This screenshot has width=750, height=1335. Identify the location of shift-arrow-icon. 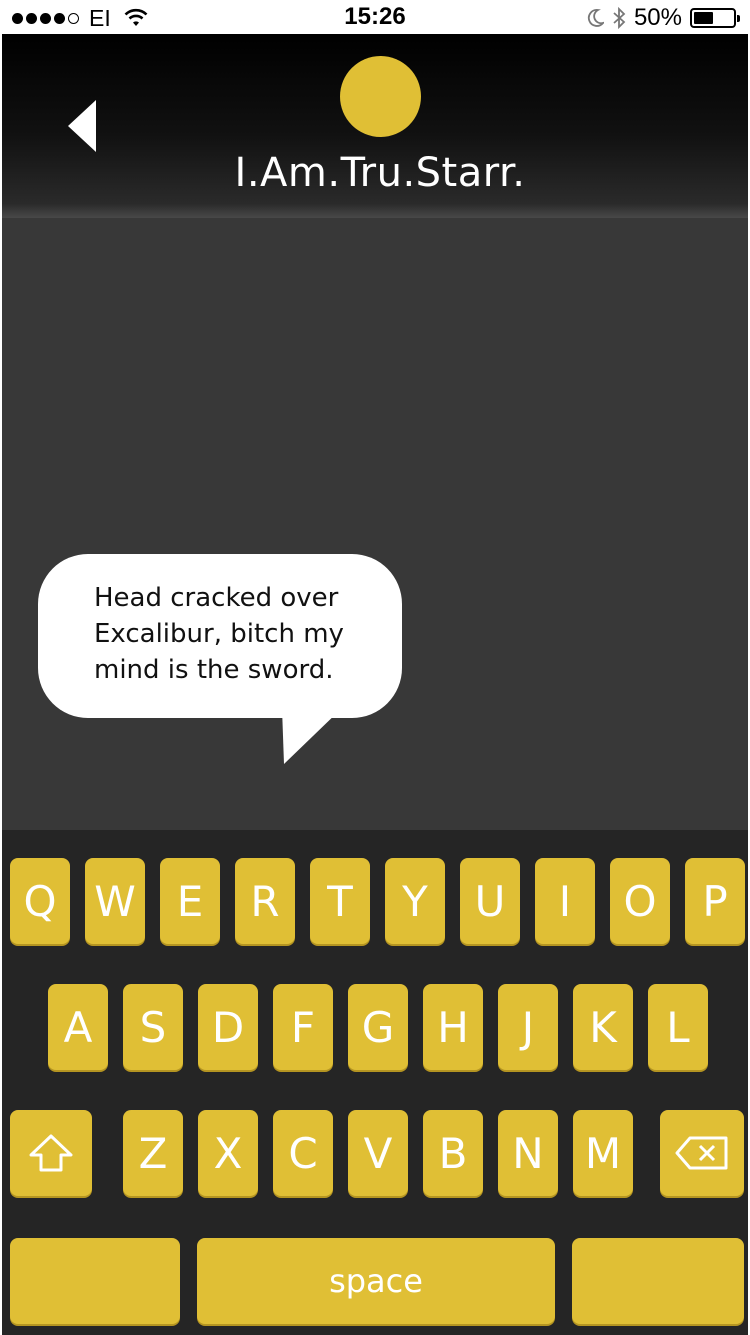
(51, 1153).